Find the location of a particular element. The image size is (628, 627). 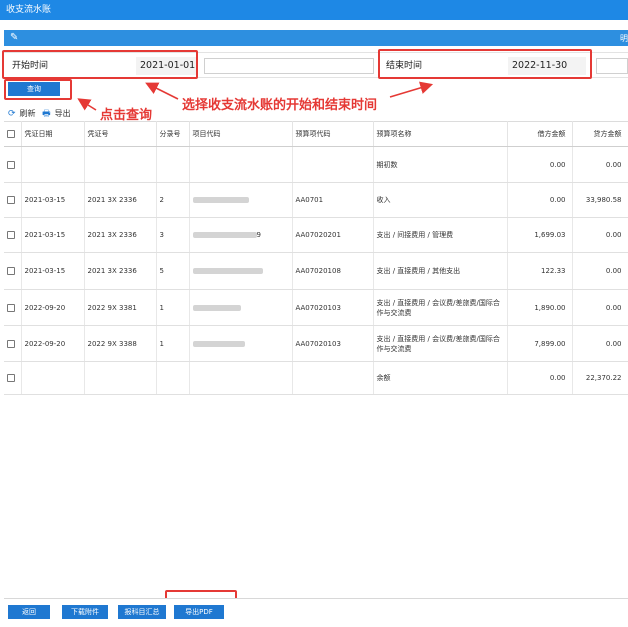

cell-debit: 1,699.03 is located at coordinates (540, 235).